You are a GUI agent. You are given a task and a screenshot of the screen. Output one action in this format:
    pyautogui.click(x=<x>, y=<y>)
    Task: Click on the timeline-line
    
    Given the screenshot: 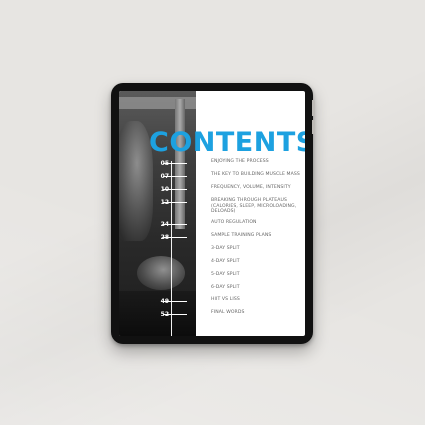 What is the action you would take?
    pyautogui.click(x=171, y=248)
    